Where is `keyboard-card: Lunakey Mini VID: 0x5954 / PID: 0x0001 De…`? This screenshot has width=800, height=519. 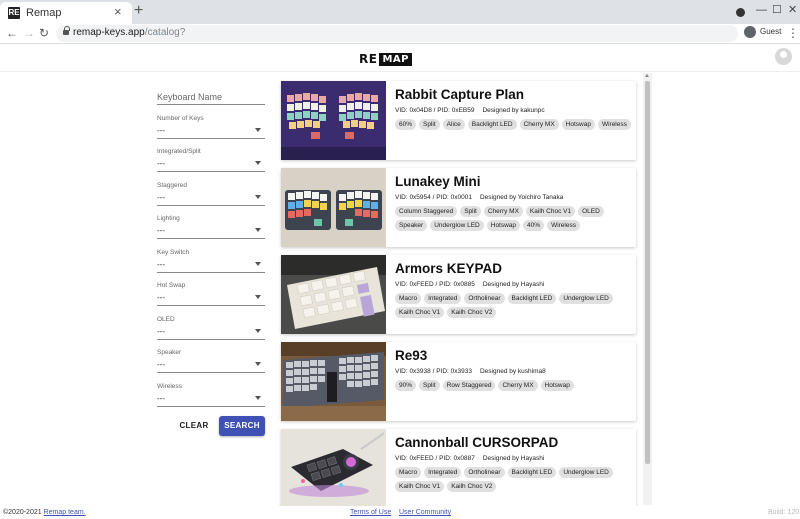 keyboard-card: Lunakey Mini VID: 0x5954 / PID: 0x0001 De… is located at coordinates (458, 207).